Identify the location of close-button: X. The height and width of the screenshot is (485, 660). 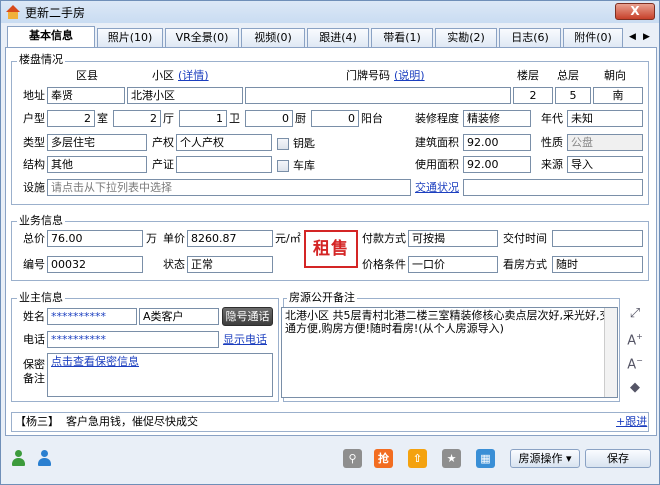
(635, 11).